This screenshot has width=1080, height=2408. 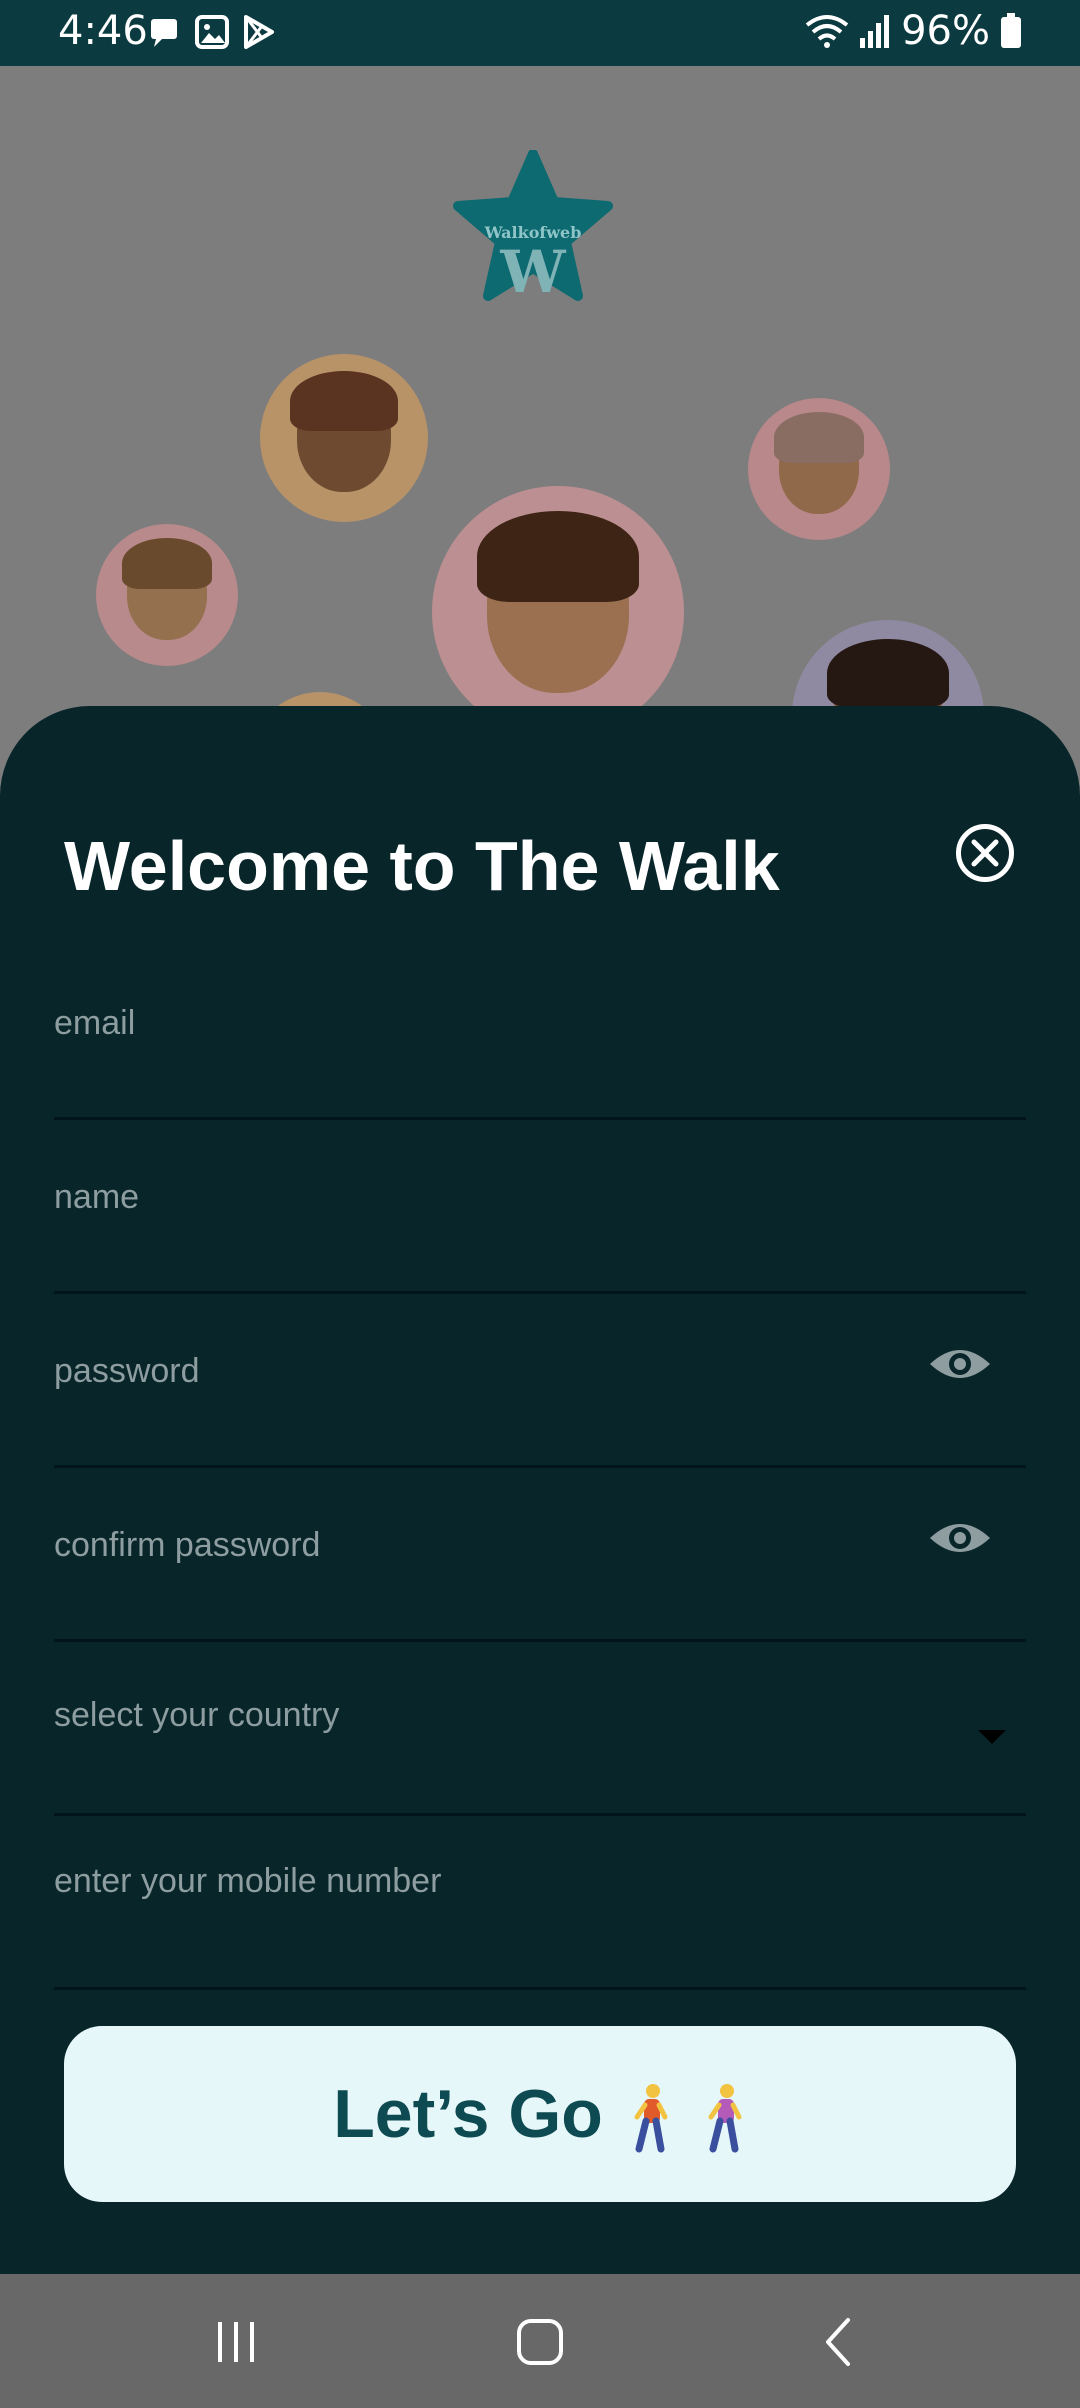 What do you see at coordinates (1011, 30) in the screenshot?
I see `battery-icon` at bounding box center [1011, 30].